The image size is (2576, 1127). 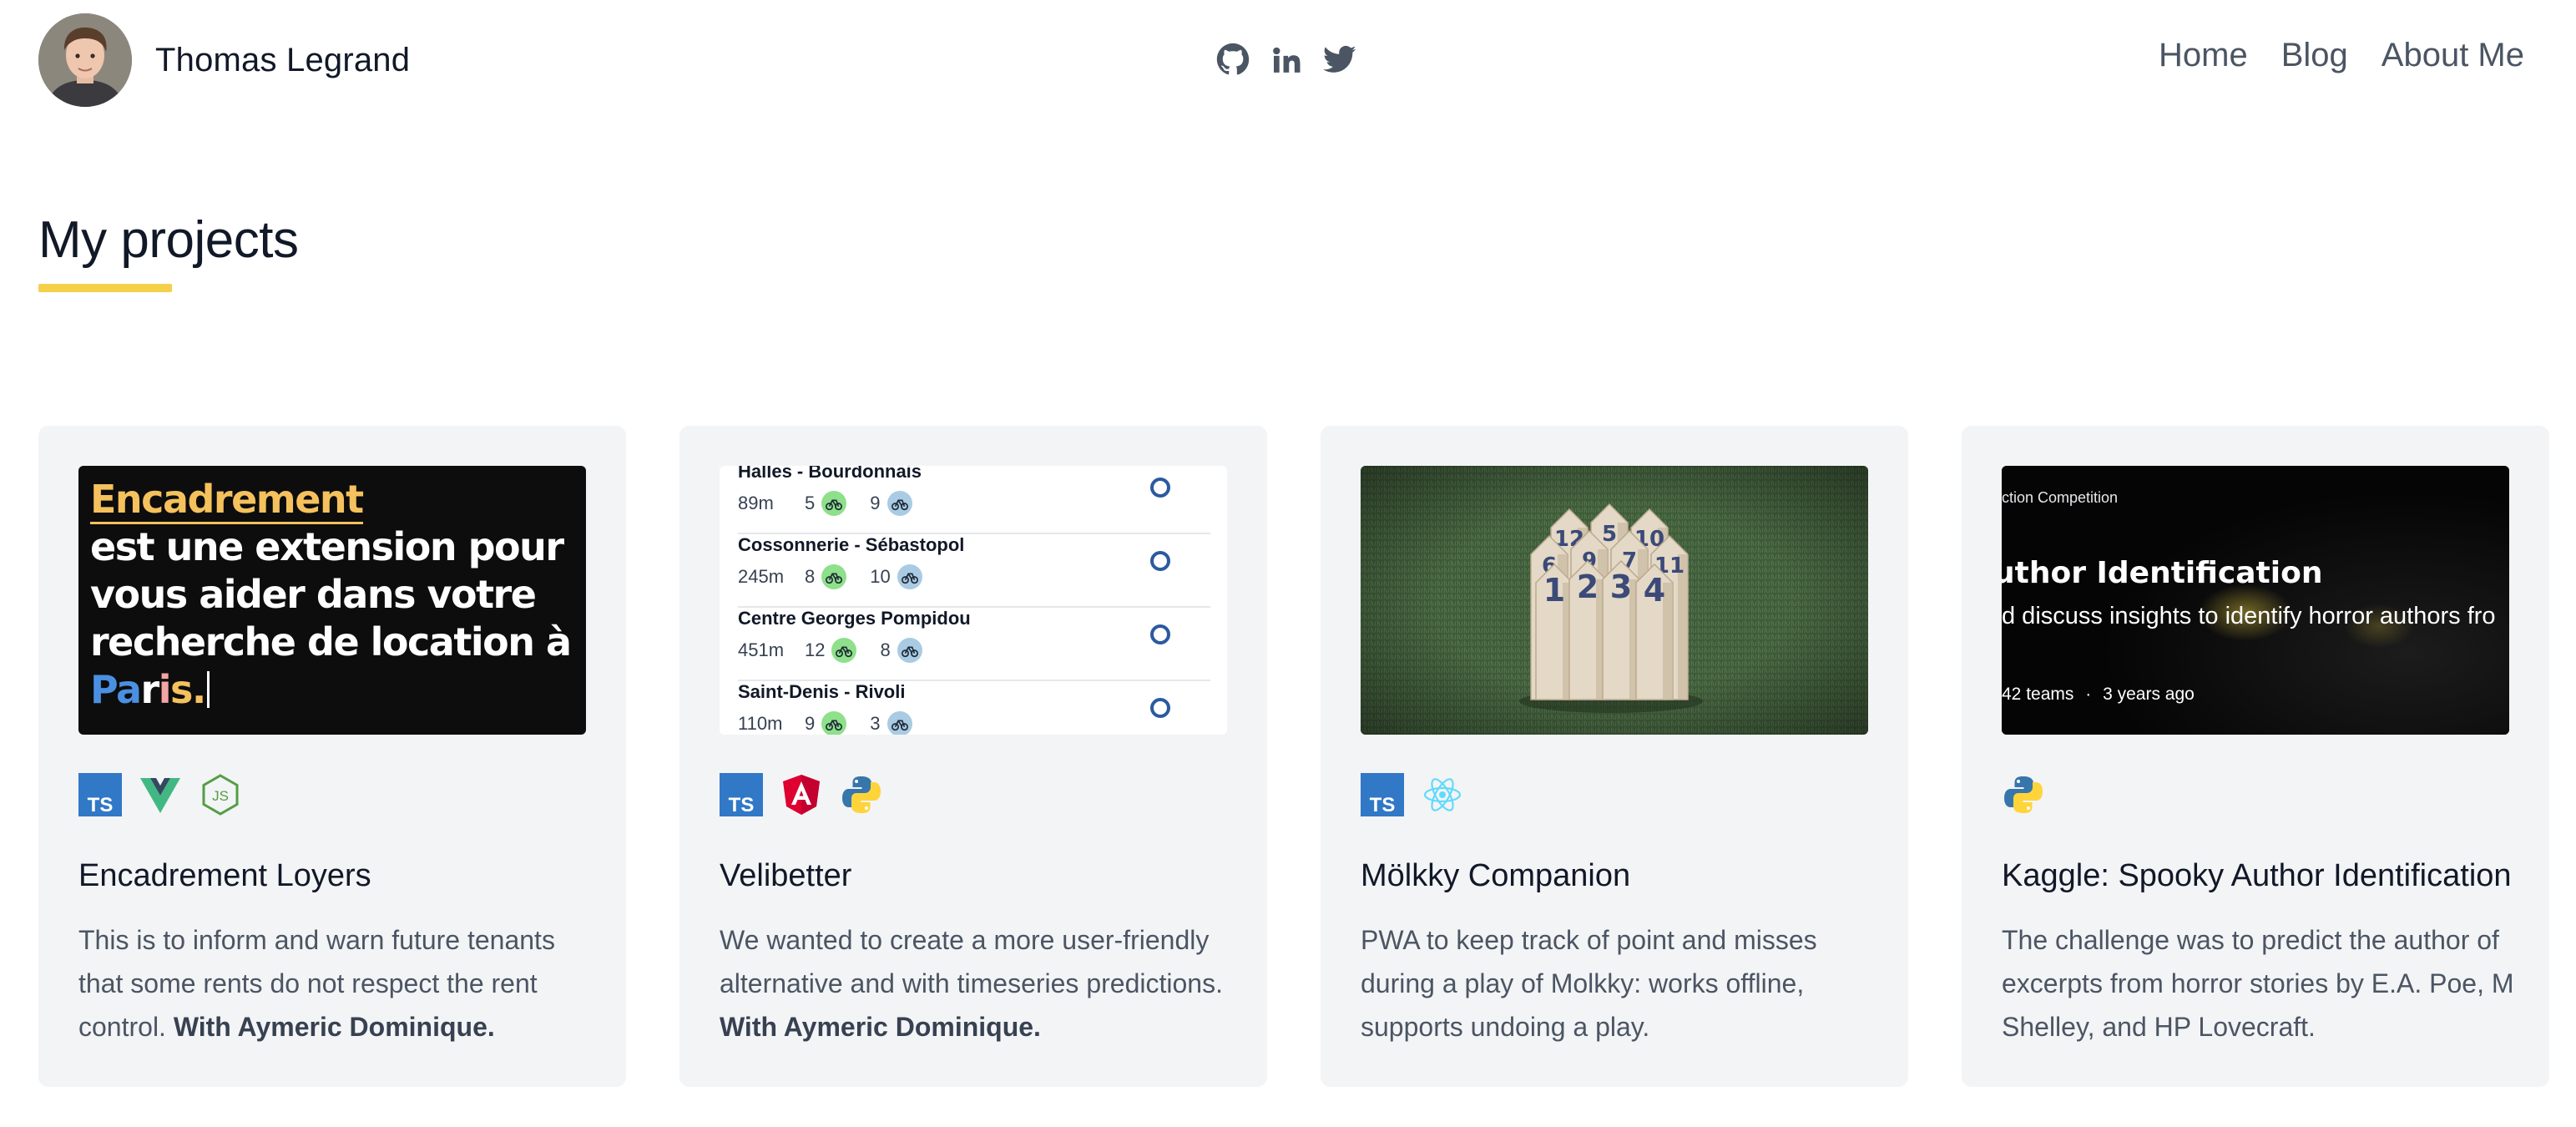 What do you see at coordinates (2314, 56) in the screenshot?
I see `nav-blog: Blog` at bounding box center [2314, 56].